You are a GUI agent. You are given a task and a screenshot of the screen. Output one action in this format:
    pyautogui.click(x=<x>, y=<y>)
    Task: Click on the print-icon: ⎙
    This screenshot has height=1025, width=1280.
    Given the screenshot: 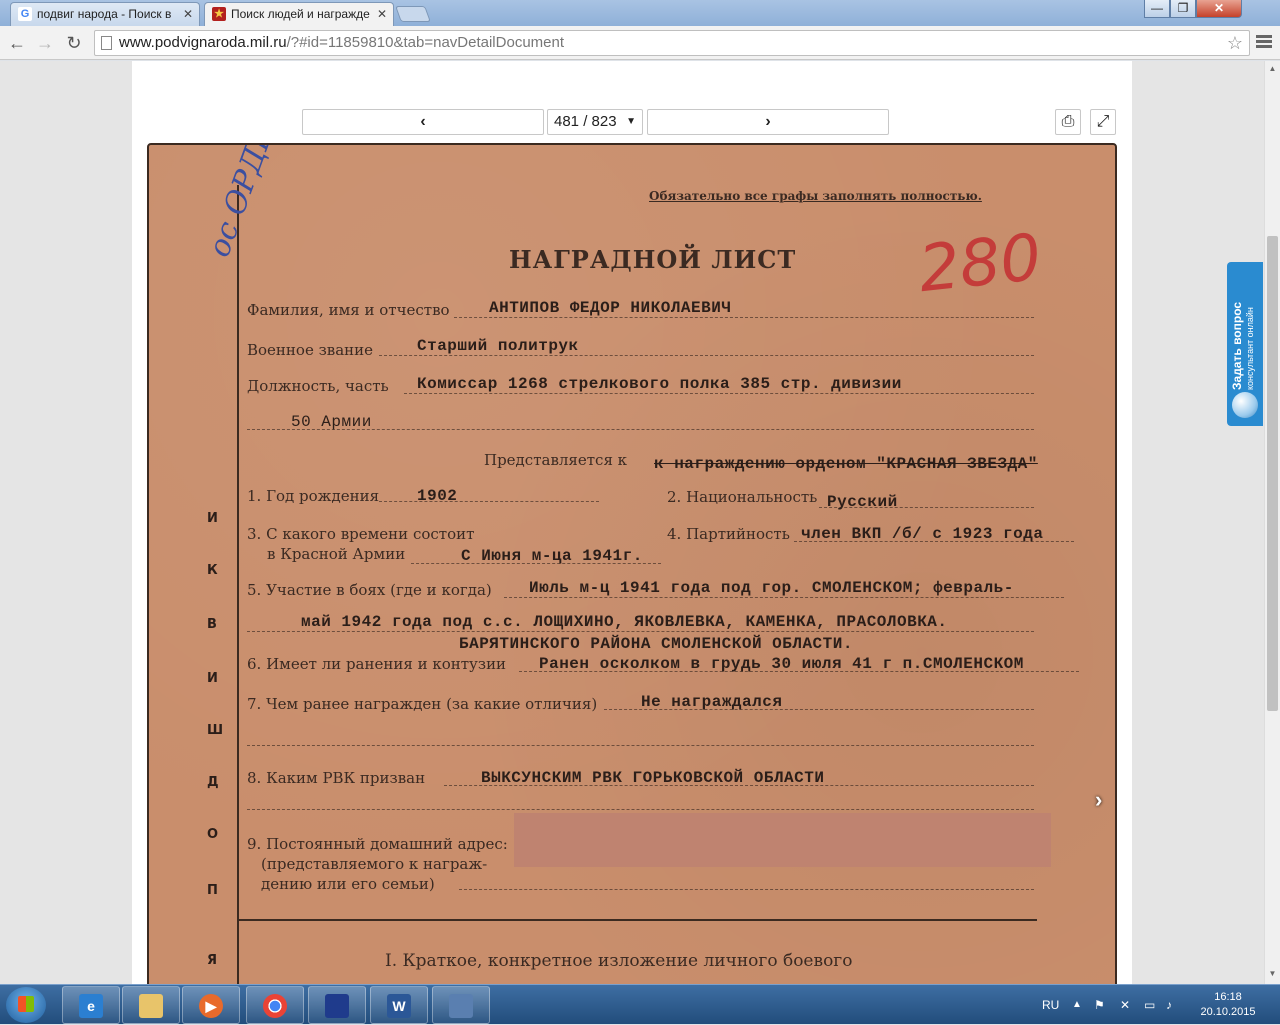 What is the action you would take?
    pyautogui.click(x=1068, y=121)
    